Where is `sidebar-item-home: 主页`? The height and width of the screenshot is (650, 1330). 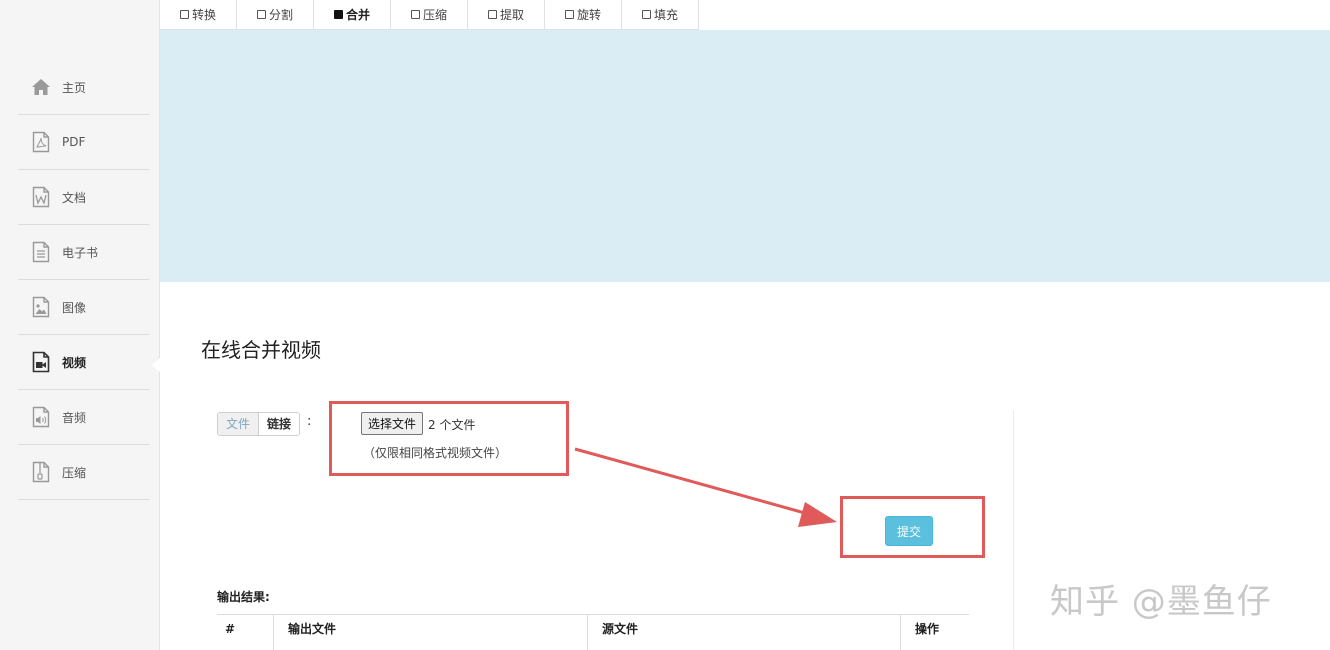
sidebar-item-home: 主页 is located at coordinates (83, 87).